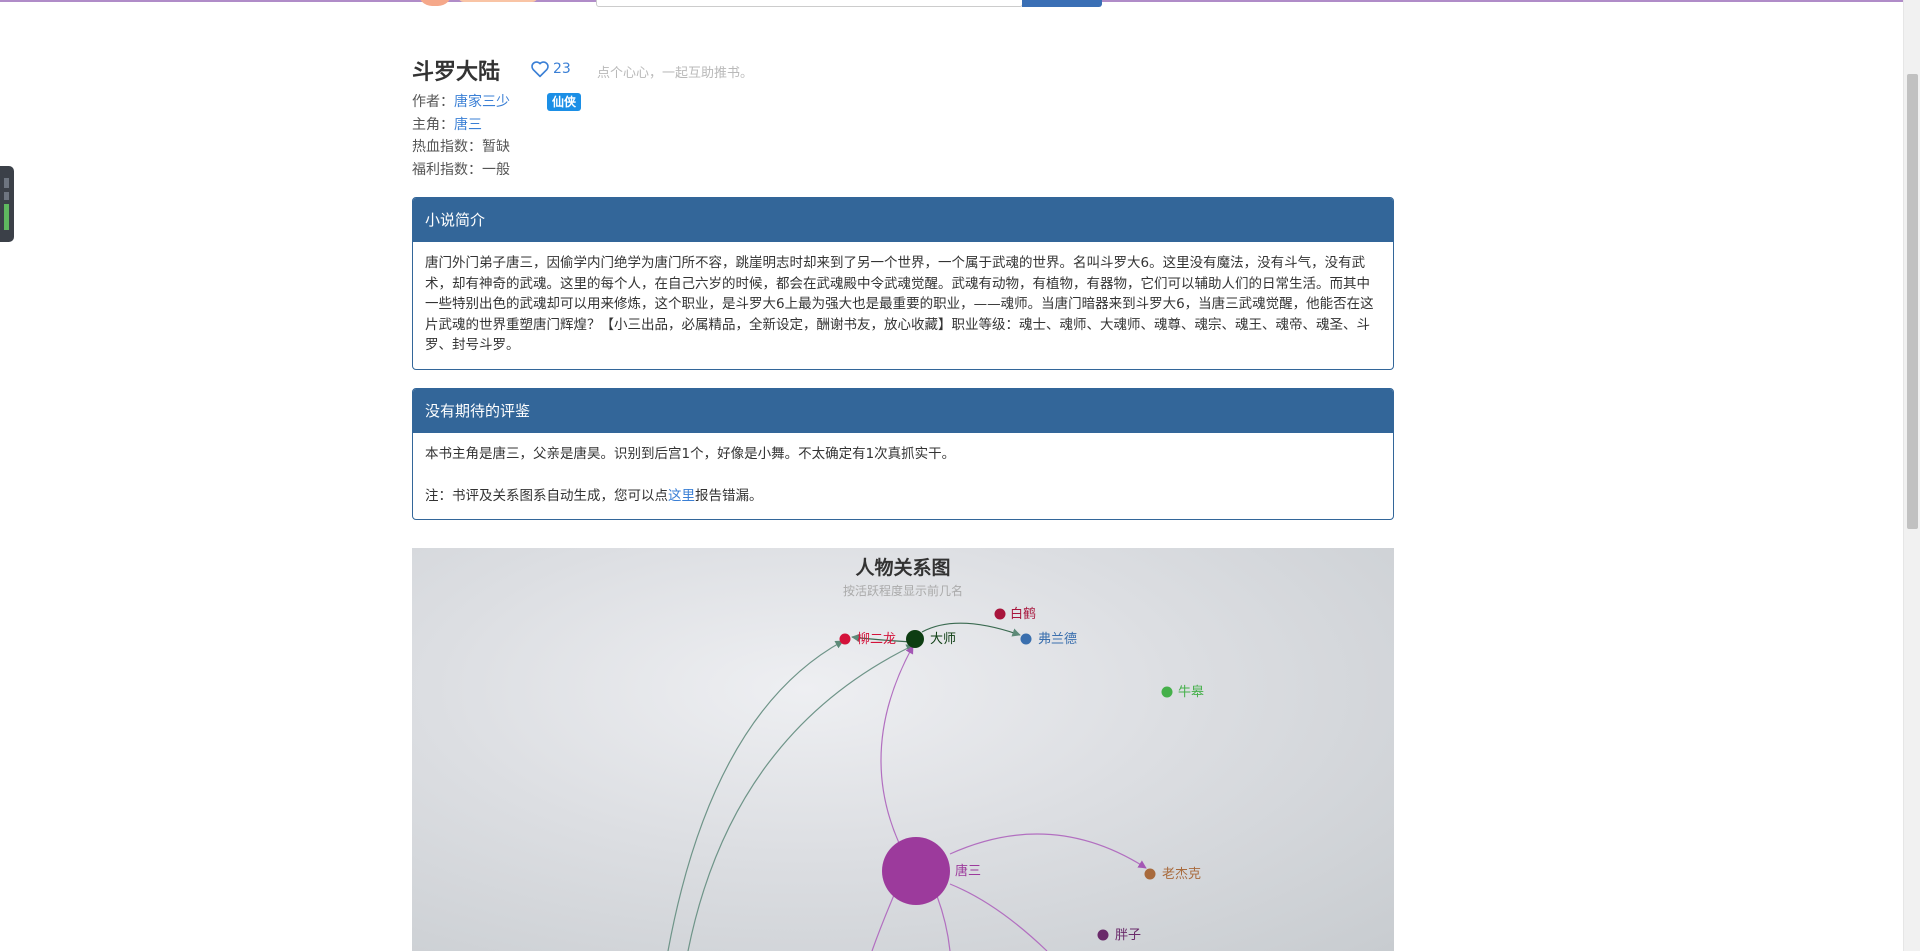 This screenshot has height=951, width=1920. Describe the element at coordinates (433, 102) in the screenshot. I see `meta-author-label: 作者：` at that location.